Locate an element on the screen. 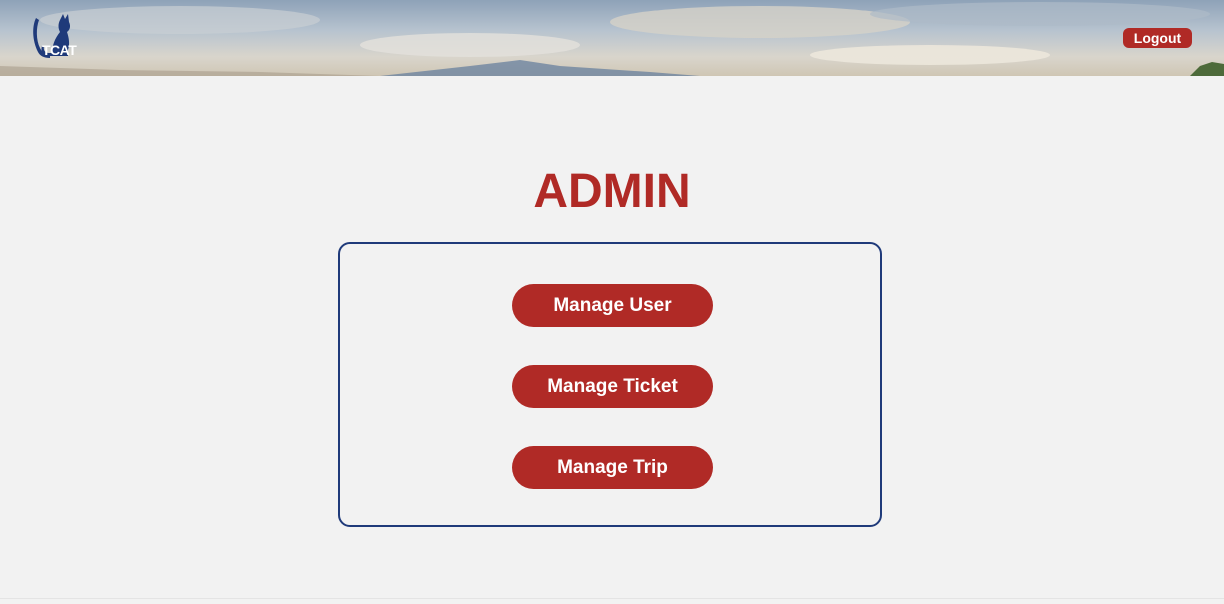 The image size is (1224, 604). header-banner: TCAT Logout is located at coordinates (612, 38).